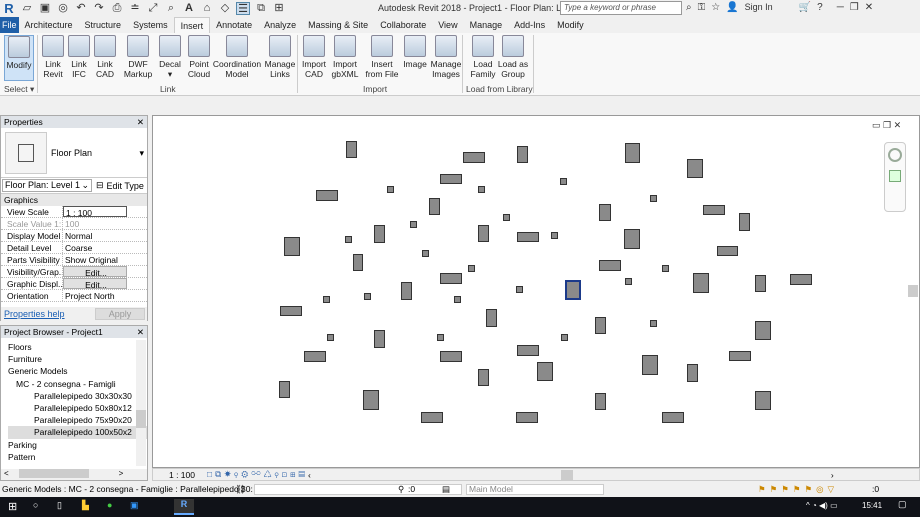 This screenshot has width=920, height=517. Describe the element at coordinates (207, 8) in the screenshot. I see `3d-view-icon: ⌂` at that location.